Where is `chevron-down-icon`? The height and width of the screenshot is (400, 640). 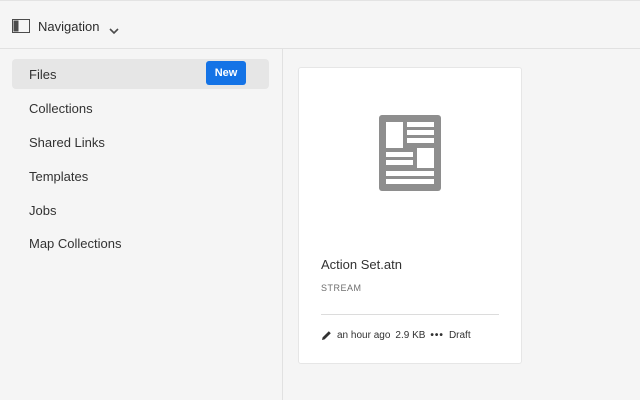
chevron-down-icon is located at coordinates (114, 28).